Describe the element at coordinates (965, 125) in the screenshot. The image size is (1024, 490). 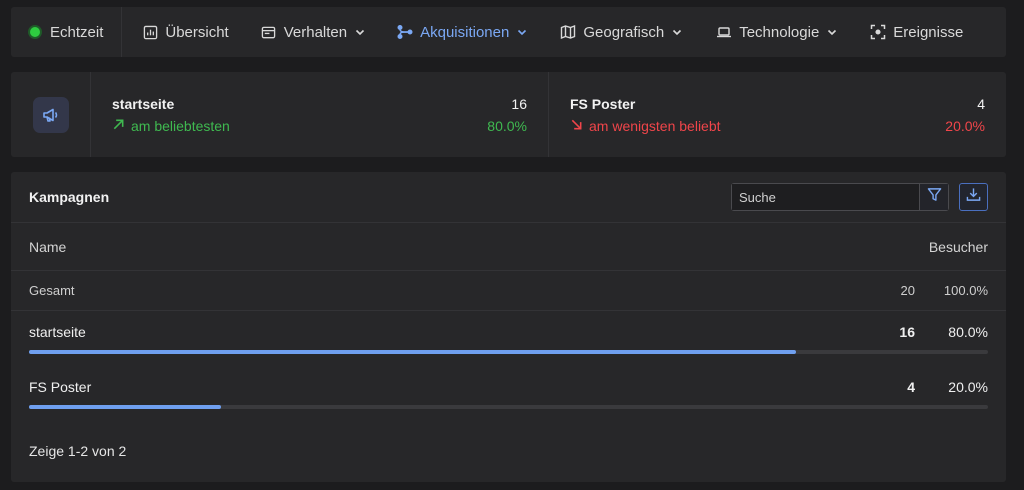
I see `stat-percent: 20.0%` at that location.